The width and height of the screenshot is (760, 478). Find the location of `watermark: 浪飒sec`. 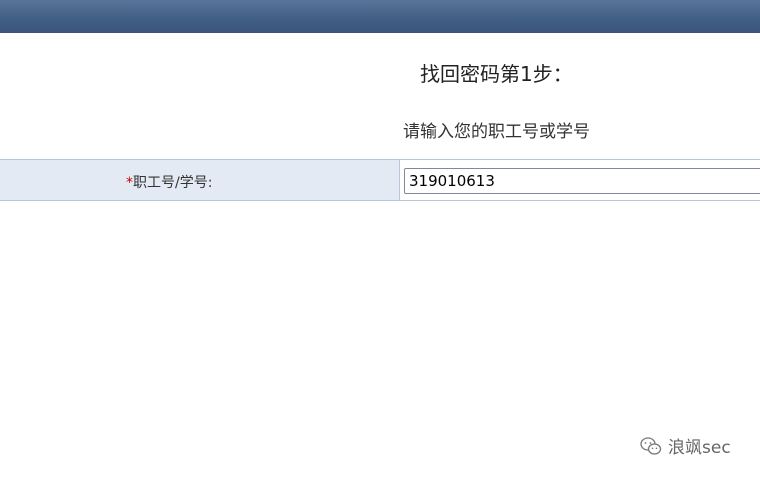

watermark: 浪飒sec is located at coordinates (685, 445).